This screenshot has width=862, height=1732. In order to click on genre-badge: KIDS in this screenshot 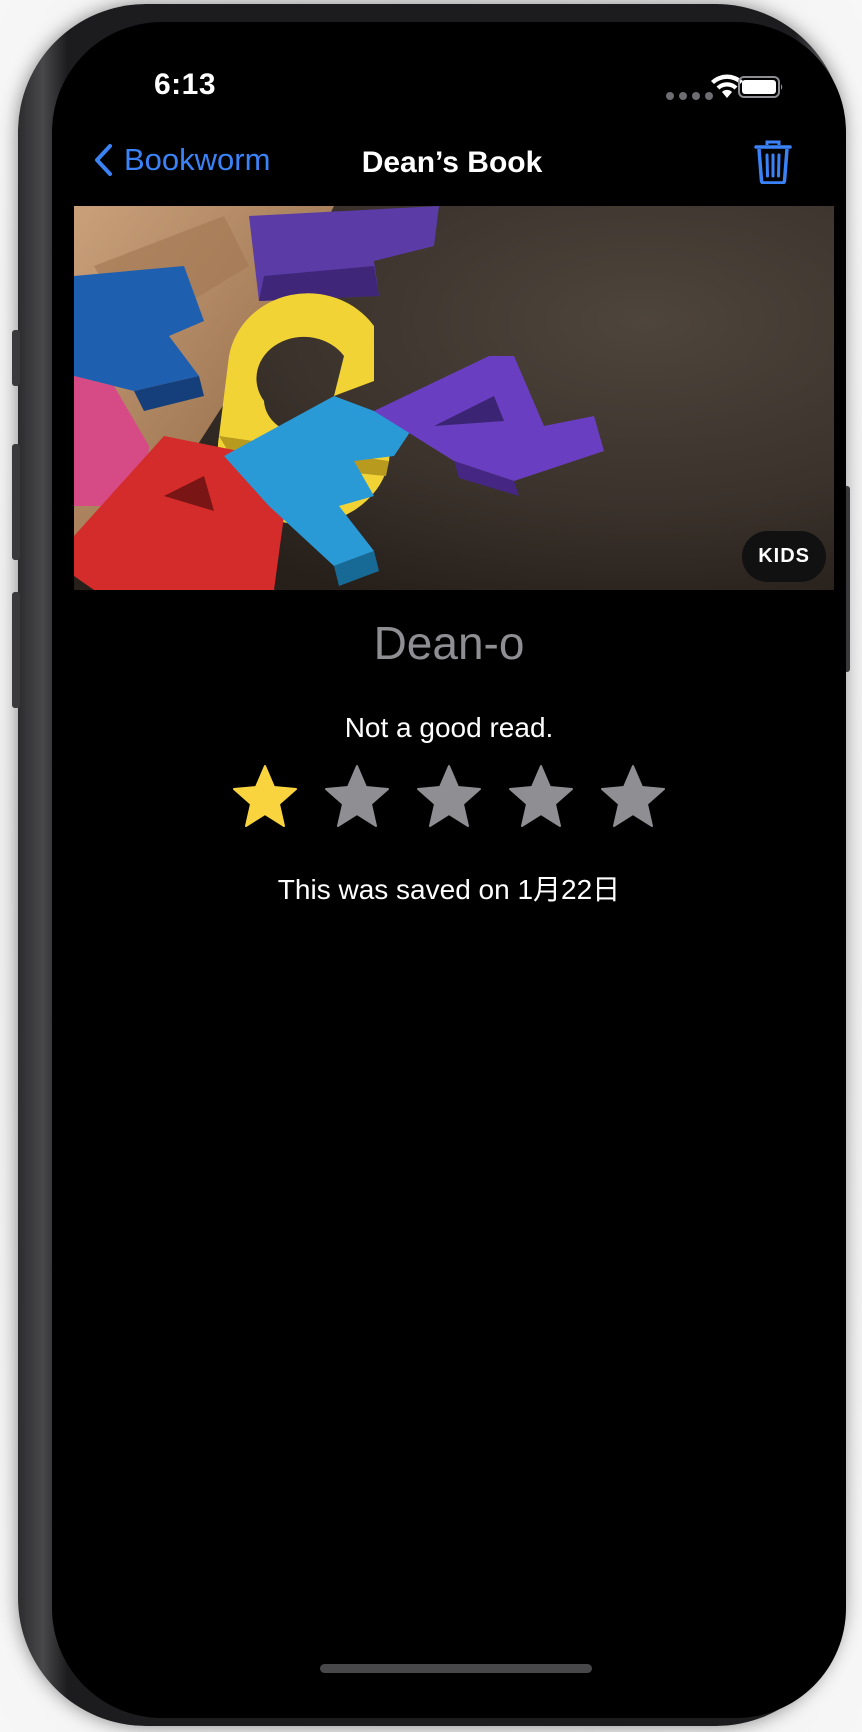, I will do `click(784, 556)`.